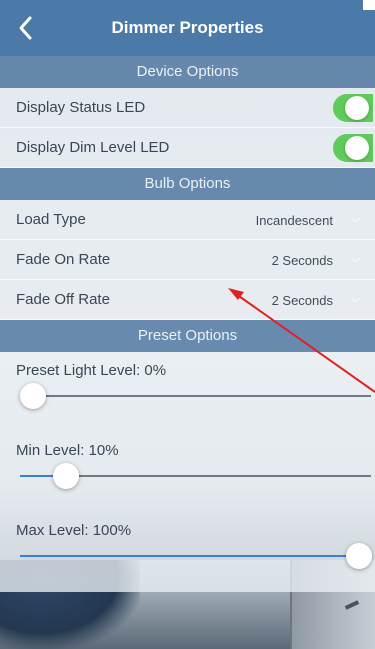 The image size is (375, 649). Describe the element at coordinates (66, 476) in the screenshot. I see `min-level-slider-thumb` at that location.